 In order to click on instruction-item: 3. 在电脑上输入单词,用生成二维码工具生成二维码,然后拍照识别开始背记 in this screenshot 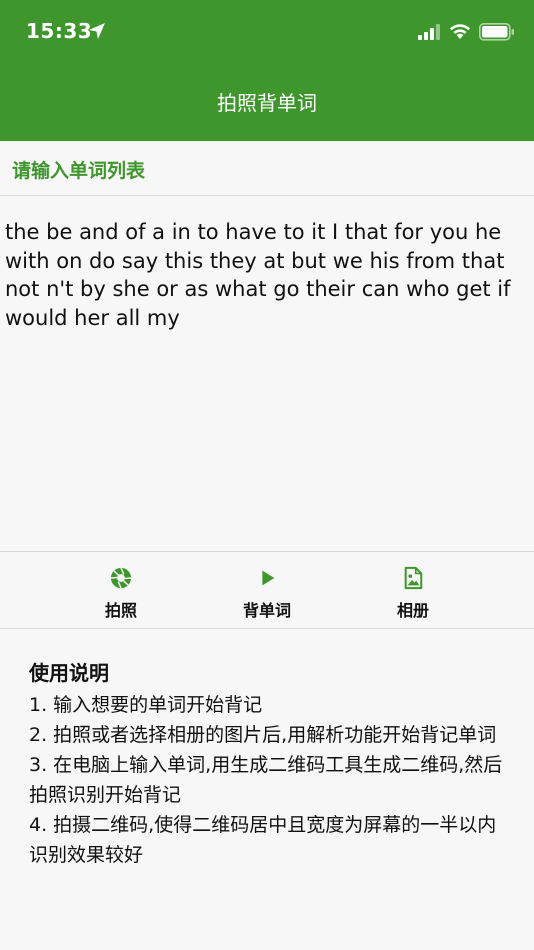, I will do `click(266, 780)`.